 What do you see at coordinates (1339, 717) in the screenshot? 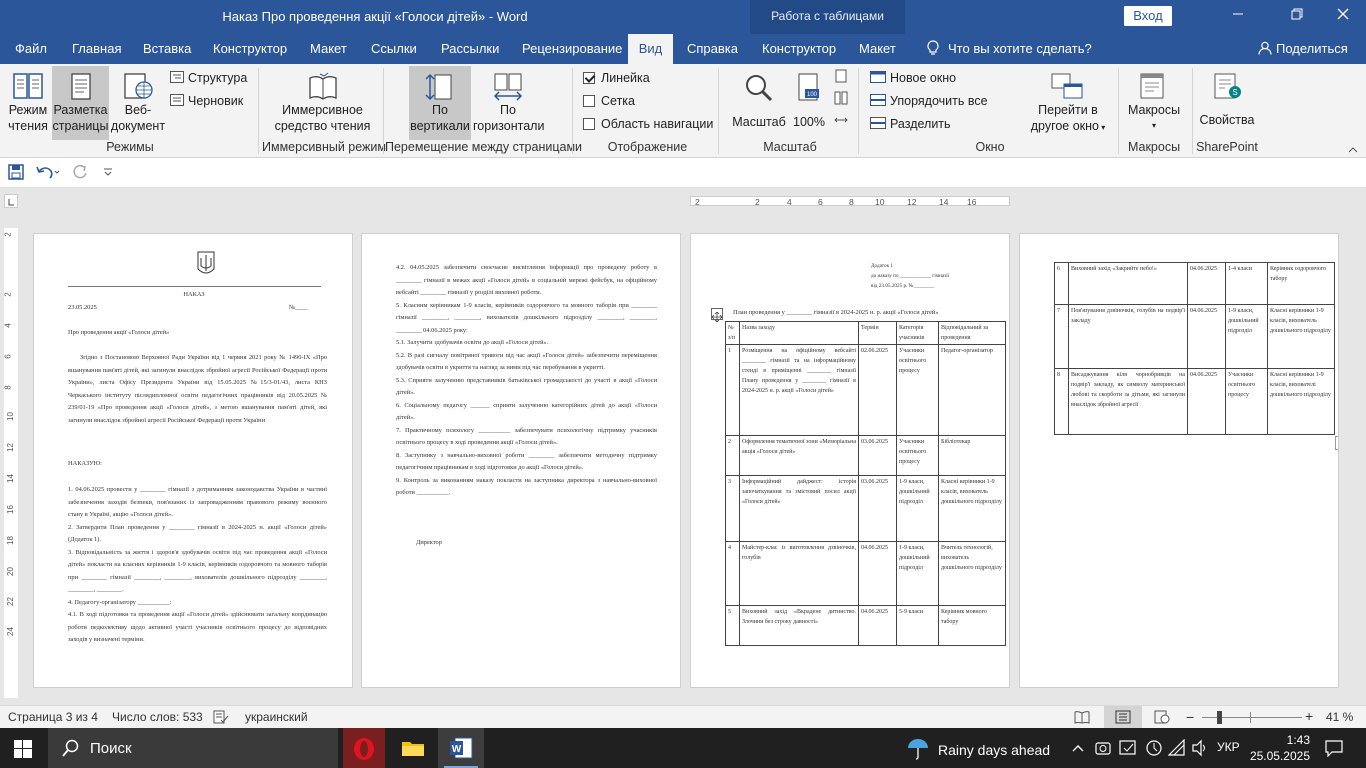
I see `zoom-level: 41 %` at bounding box center [1339, 717].